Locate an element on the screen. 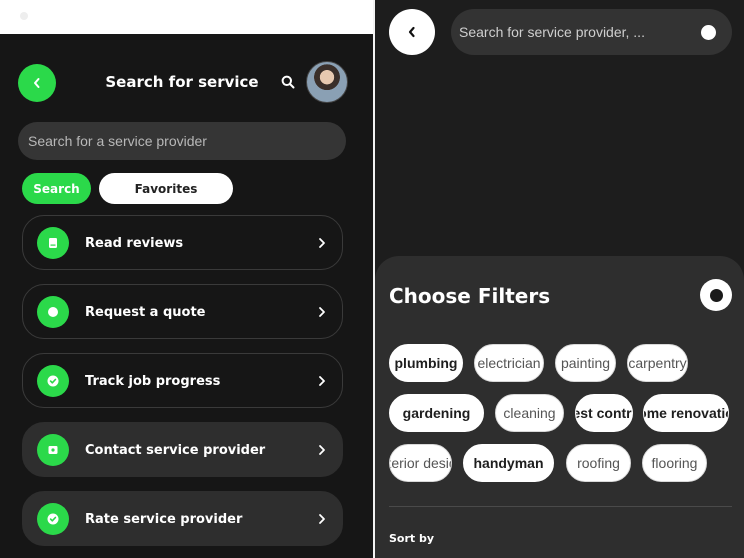 The image size is (744, 558). radio-button is located at coordinates (716, 295).